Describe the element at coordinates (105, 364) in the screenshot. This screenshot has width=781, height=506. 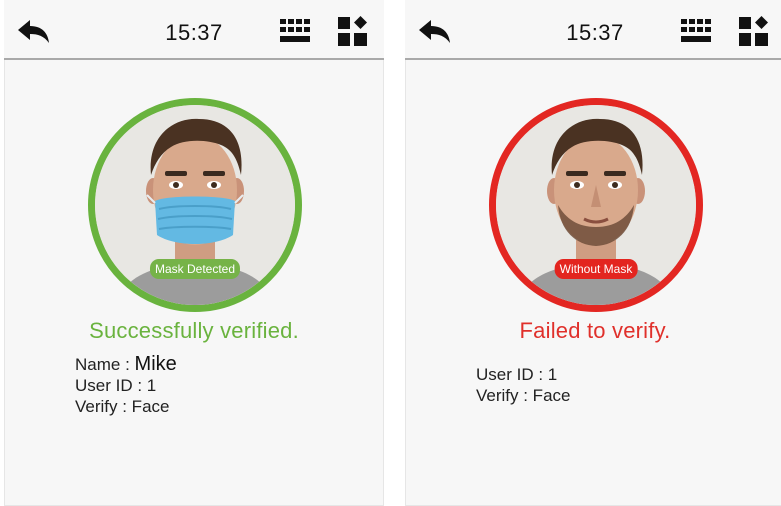
I see `name-label: Name :` at that location.